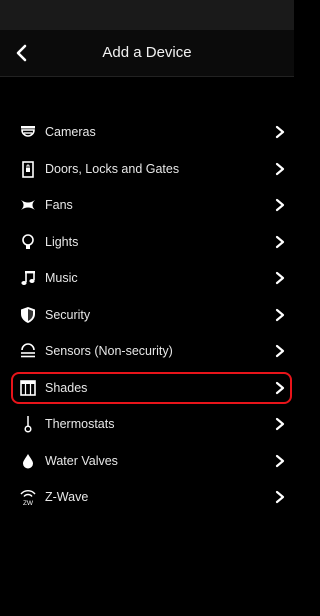 The height and width of the screenshot is (616, 320). I want to click on door-lock-icon, so click(28, 169).